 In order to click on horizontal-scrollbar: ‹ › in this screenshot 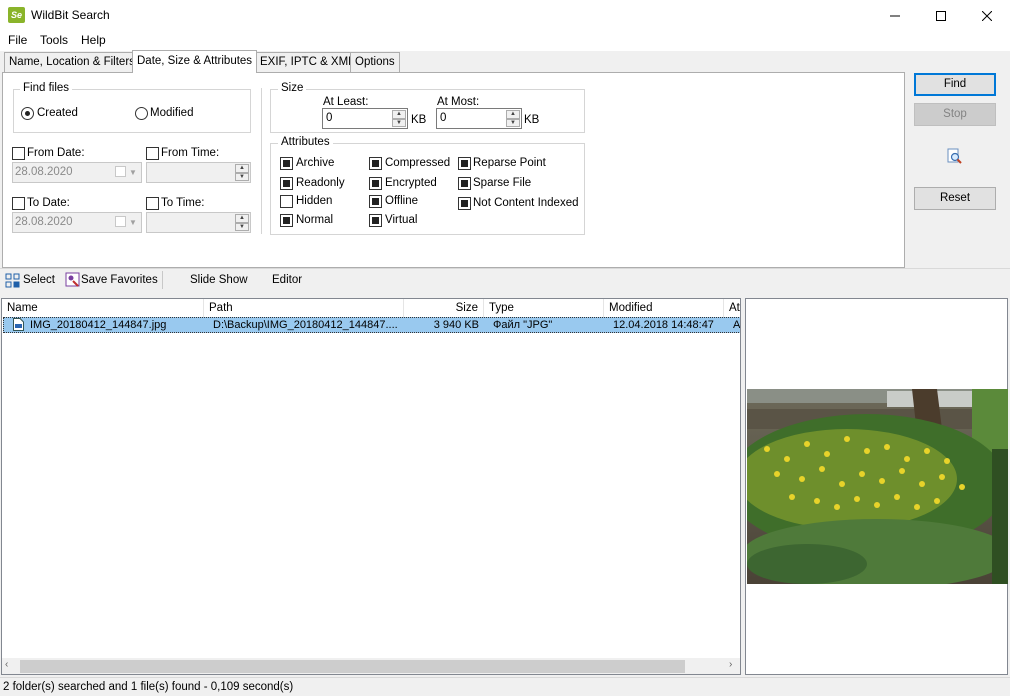, I will do `click(371, 666)`.